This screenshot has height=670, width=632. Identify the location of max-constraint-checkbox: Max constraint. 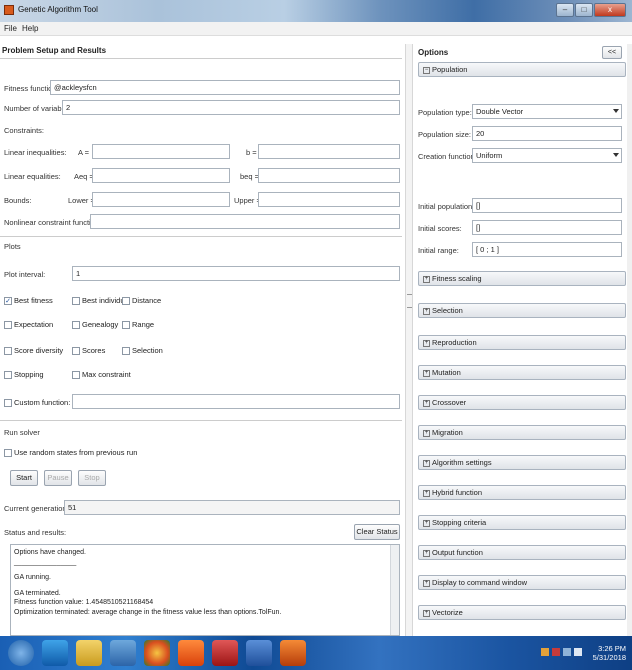
(101, 374).